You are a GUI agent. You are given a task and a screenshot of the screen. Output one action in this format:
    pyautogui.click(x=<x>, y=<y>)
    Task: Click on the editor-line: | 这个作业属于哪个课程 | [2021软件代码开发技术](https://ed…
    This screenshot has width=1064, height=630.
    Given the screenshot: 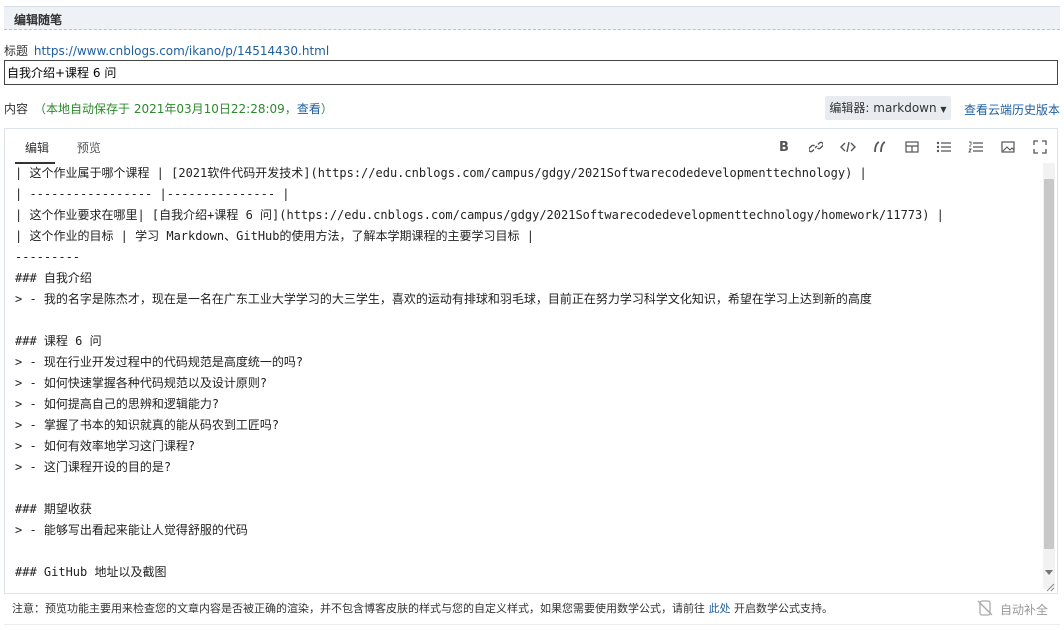 What is the action you would take?
    pyautogui.click(x=441, y=173)
    